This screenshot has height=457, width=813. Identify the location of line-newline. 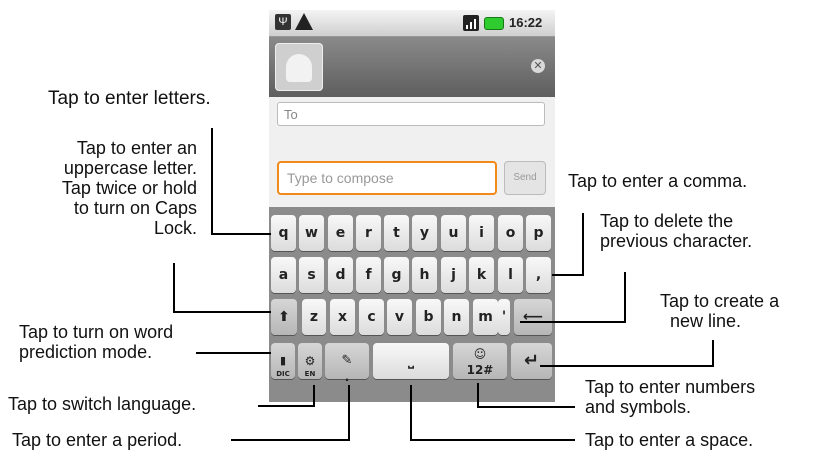
(627, 353).